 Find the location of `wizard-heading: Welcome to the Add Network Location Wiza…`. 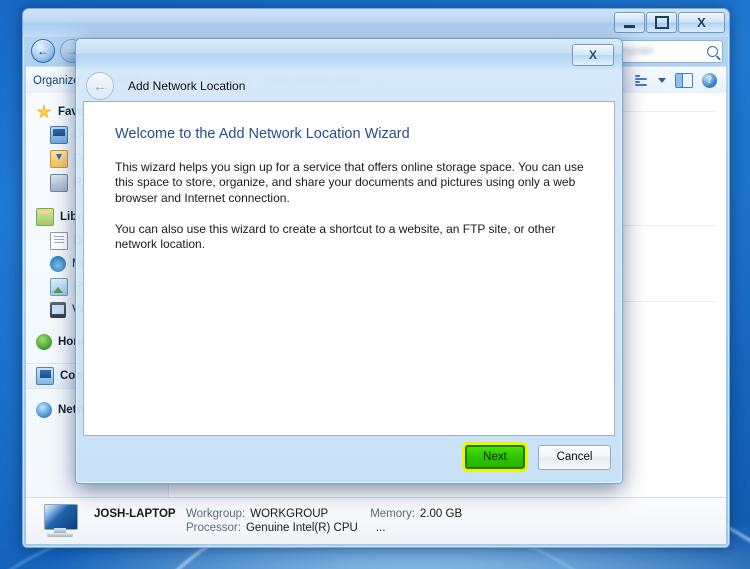

wizard-heading: Welcome to the Add Network Location Wiza… is located at coordinates (262, 134).